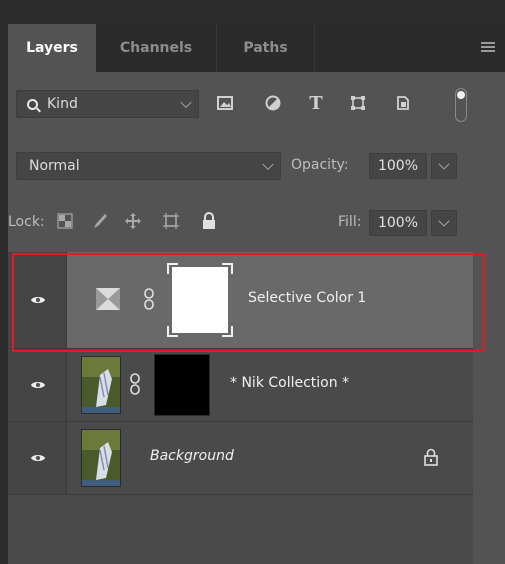  I want to click on tab-paths: Paths, so click(265, 48).